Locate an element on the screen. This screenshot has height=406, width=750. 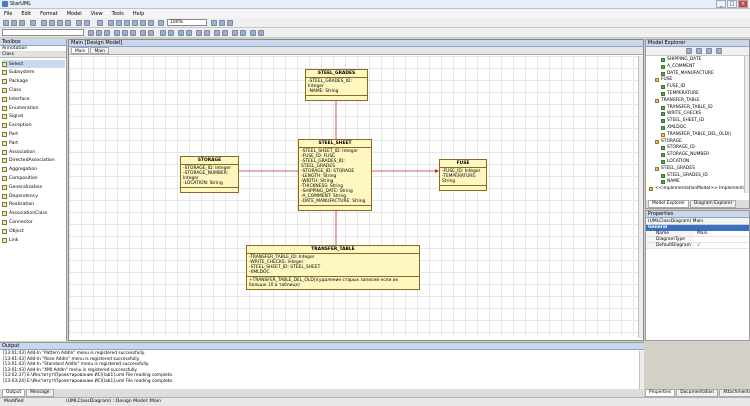
tab-properties: Properties is located at coordinates (660, 393).